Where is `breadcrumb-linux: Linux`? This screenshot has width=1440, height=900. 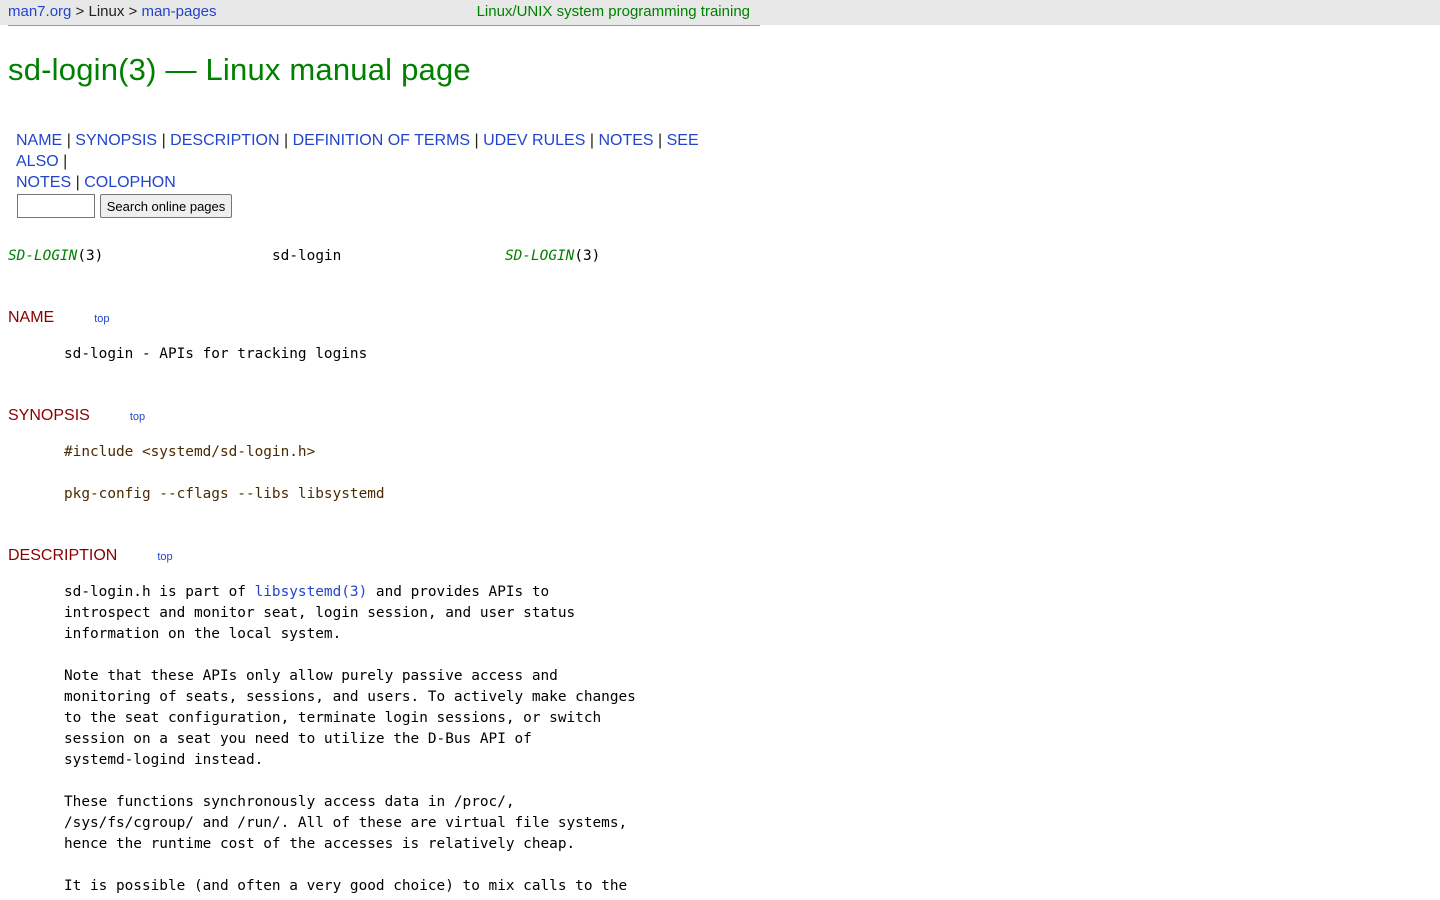 breadcrumb-linux: Linux is located at coordinates (106, 11).